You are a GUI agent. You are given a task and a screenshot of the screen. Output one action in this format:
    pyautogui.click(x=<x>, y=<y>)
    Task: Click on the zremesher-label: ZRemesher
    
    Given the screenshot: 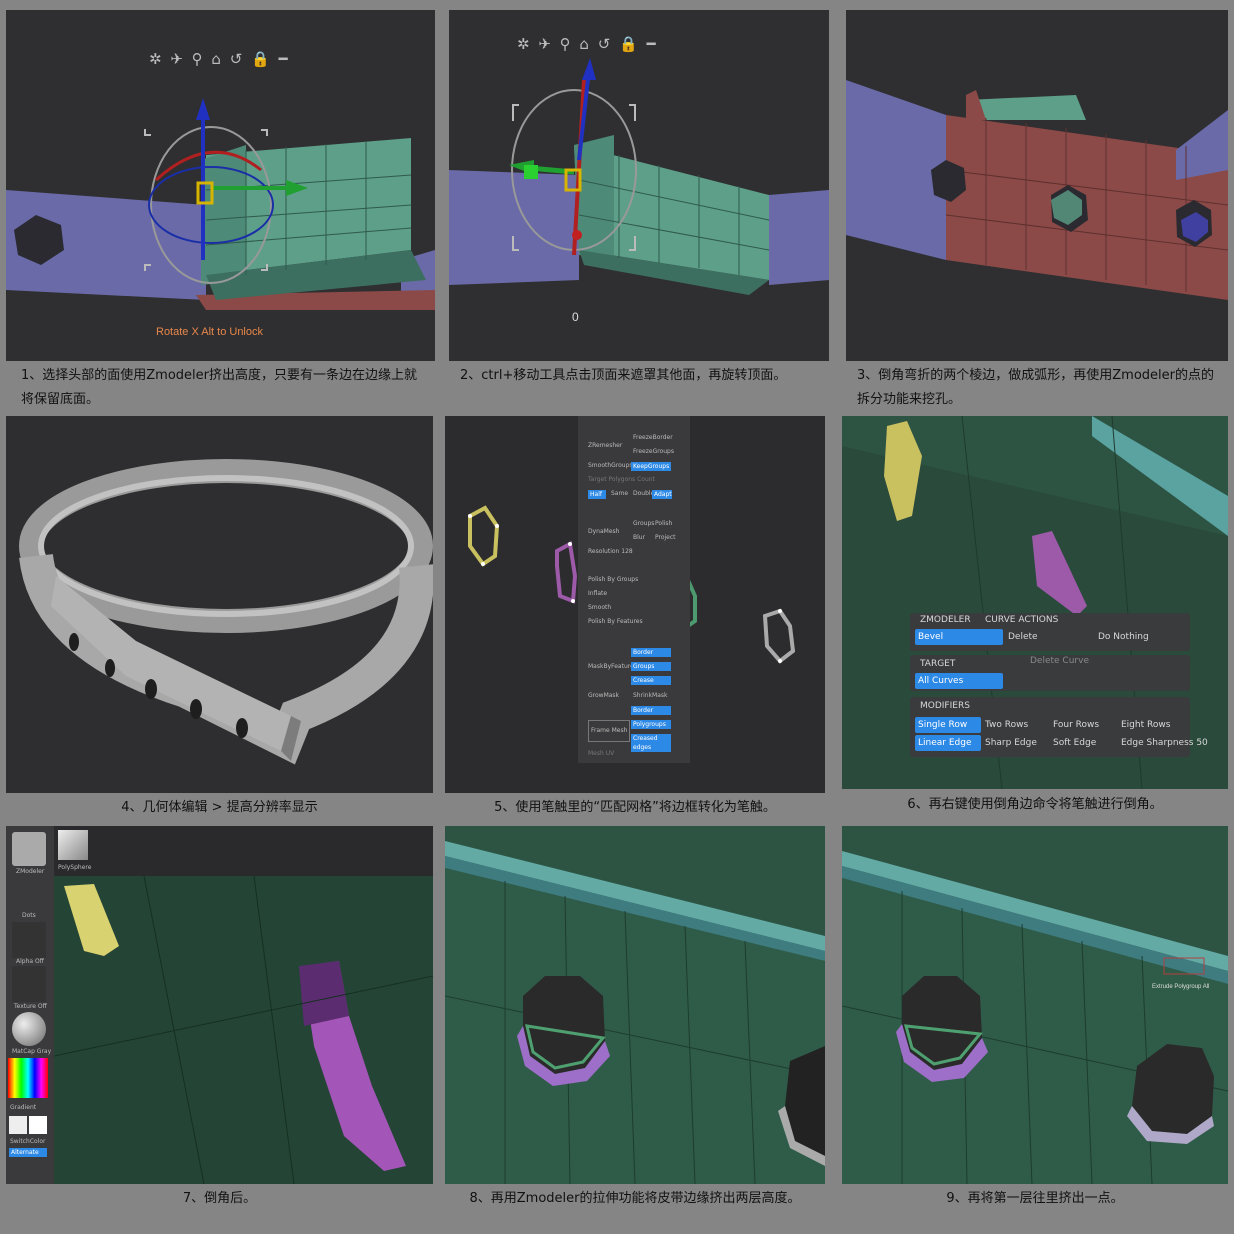 What is the action you would take?
    pyautogui.click(x=605, y=446)
    